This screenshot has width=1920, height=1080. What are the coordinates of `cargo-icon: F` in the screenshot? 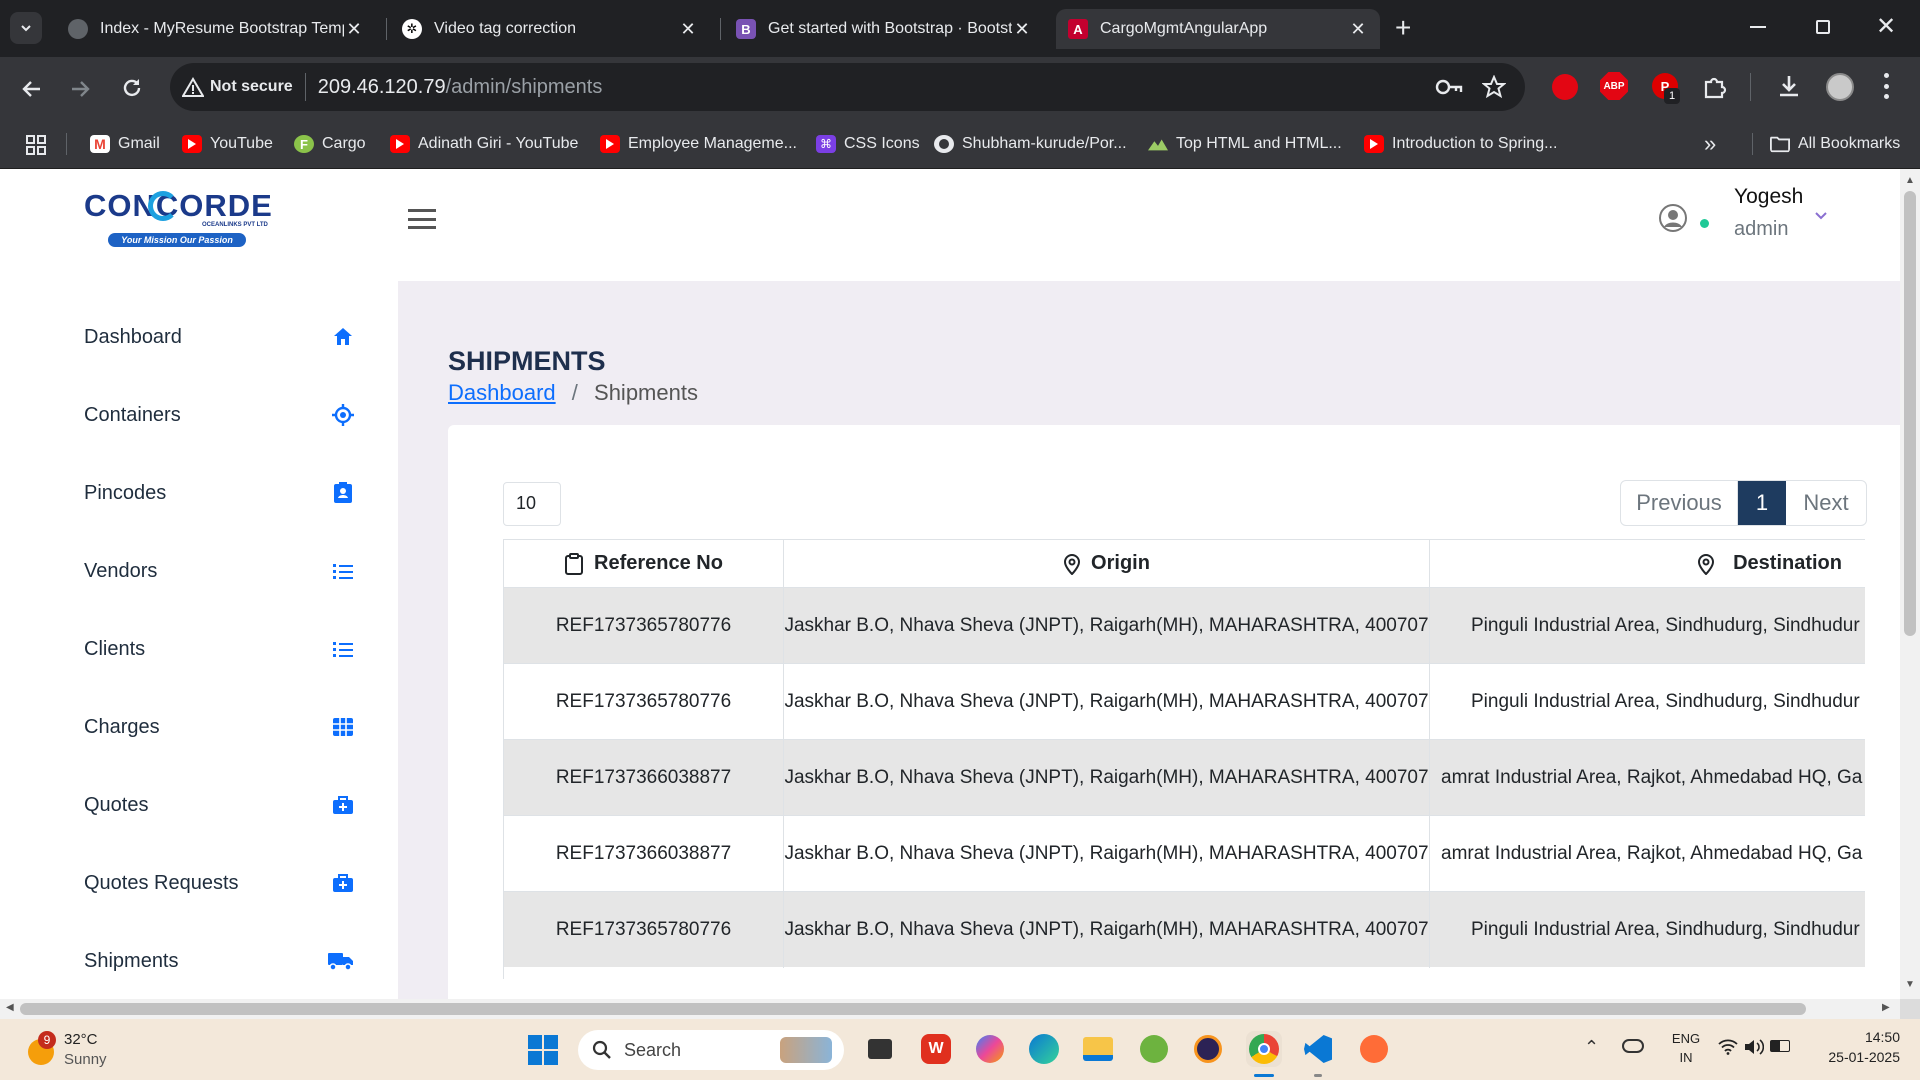 It's located at (304, 144).